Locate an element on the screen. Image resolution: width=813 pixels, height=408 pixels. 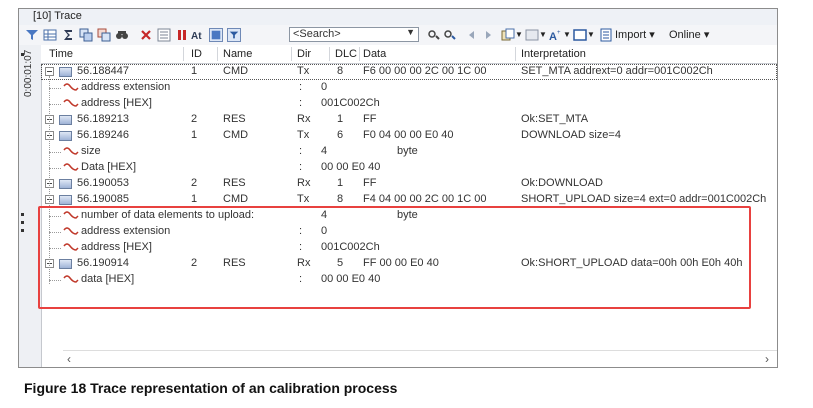
column-dlc: DLC is located at coordinates (346, 54).